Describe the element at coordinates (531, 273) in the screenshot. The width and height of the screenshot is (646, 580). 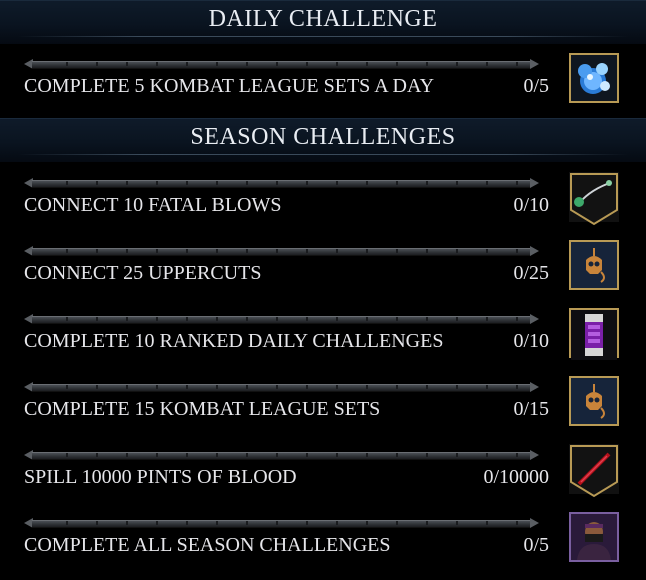
I see `challenge-progress-count: 0/25` at that location.